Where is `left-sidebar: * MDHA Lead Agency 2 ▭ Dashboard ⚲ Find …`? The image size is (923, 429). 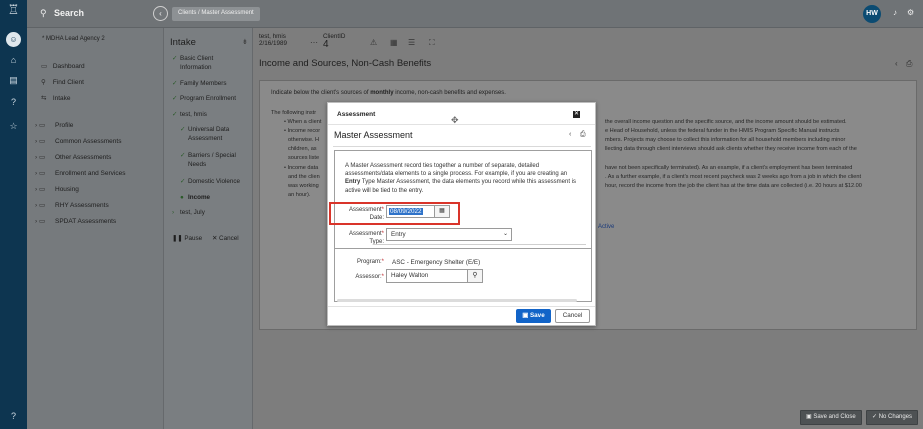 left-sidebar: * MDHA Lead Agency 2 ▭ Dashboard ⚲ Find … is located at coordinates (95, 228).